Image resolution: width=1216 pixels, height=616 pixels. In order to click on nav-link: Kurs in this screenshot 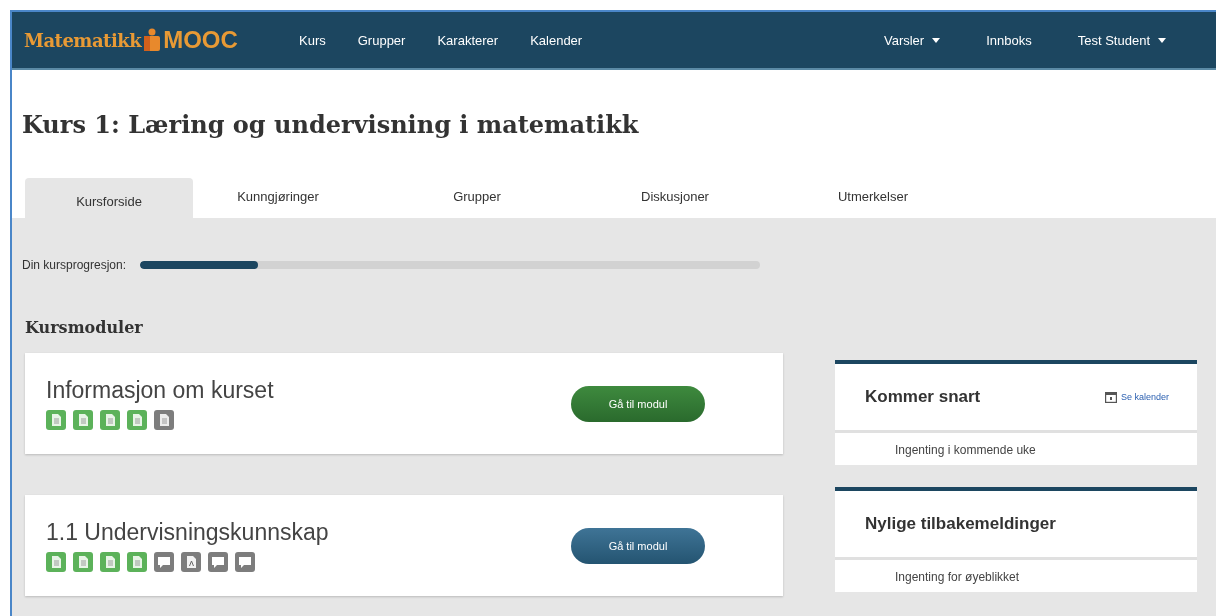, I will do `click(312, 40)`.